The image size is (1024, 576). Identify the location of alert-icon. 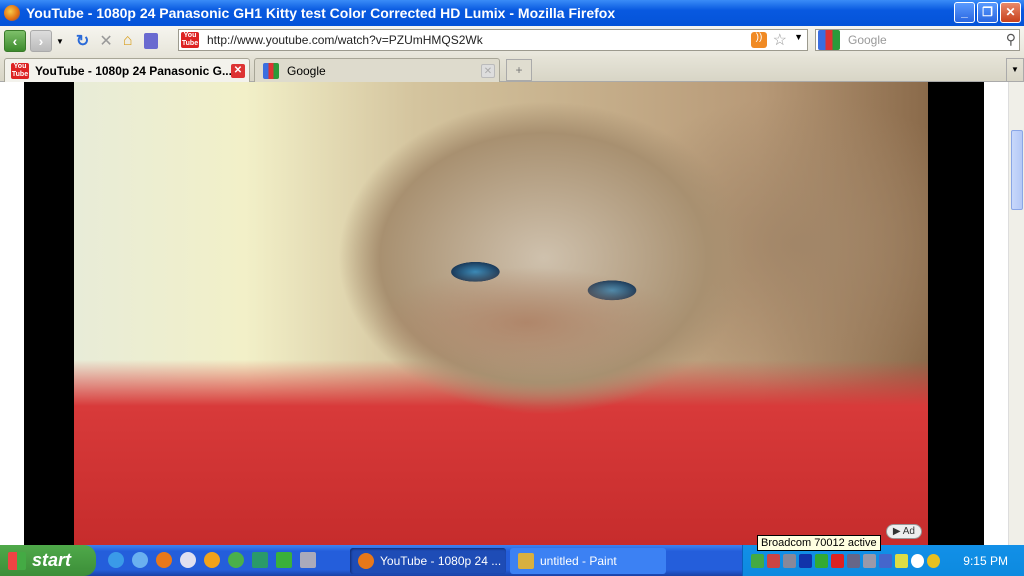
(773, 560).